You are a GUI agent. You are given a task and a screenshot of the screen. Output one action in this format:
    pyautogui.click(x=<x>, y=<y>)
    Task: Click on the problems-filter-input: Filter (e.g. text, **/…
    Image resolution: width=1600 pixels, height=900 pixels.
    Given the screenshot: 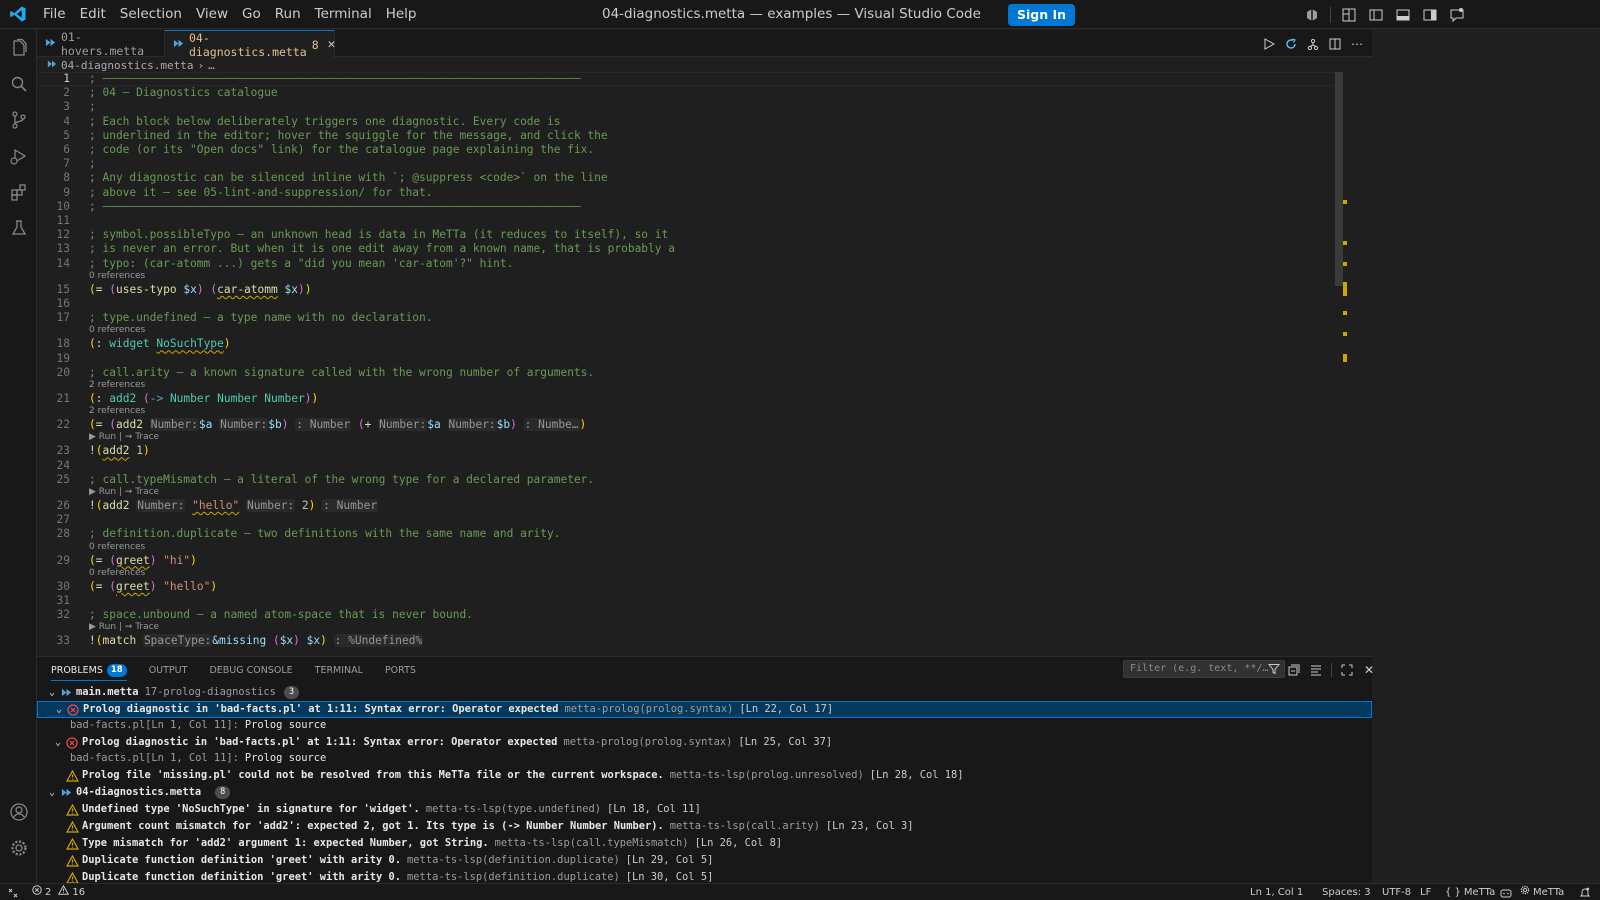 What is the action you would take?
    pyautogui.click(x=1204, y=669)
    